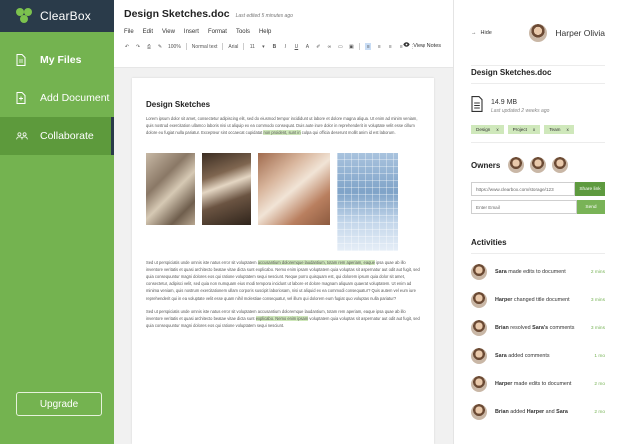 The height and width of the screenshot is (444, 621). What do you see at coordinates (57, 16) in the screenshot?
I see `brand-bar: ClearBox` at bounding box center [57, 16].